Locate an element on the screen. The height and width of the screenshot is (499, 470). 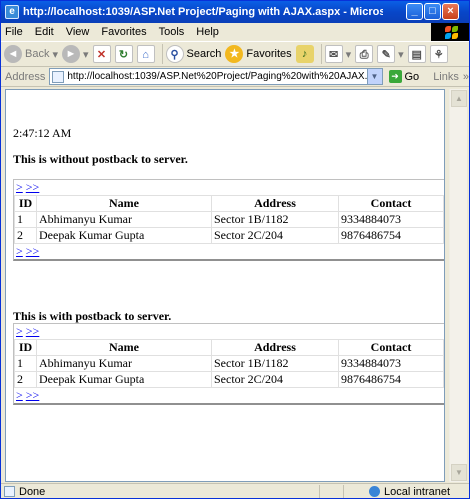
edit-button: ✎ ▾ is located at coordinates (390, 54).